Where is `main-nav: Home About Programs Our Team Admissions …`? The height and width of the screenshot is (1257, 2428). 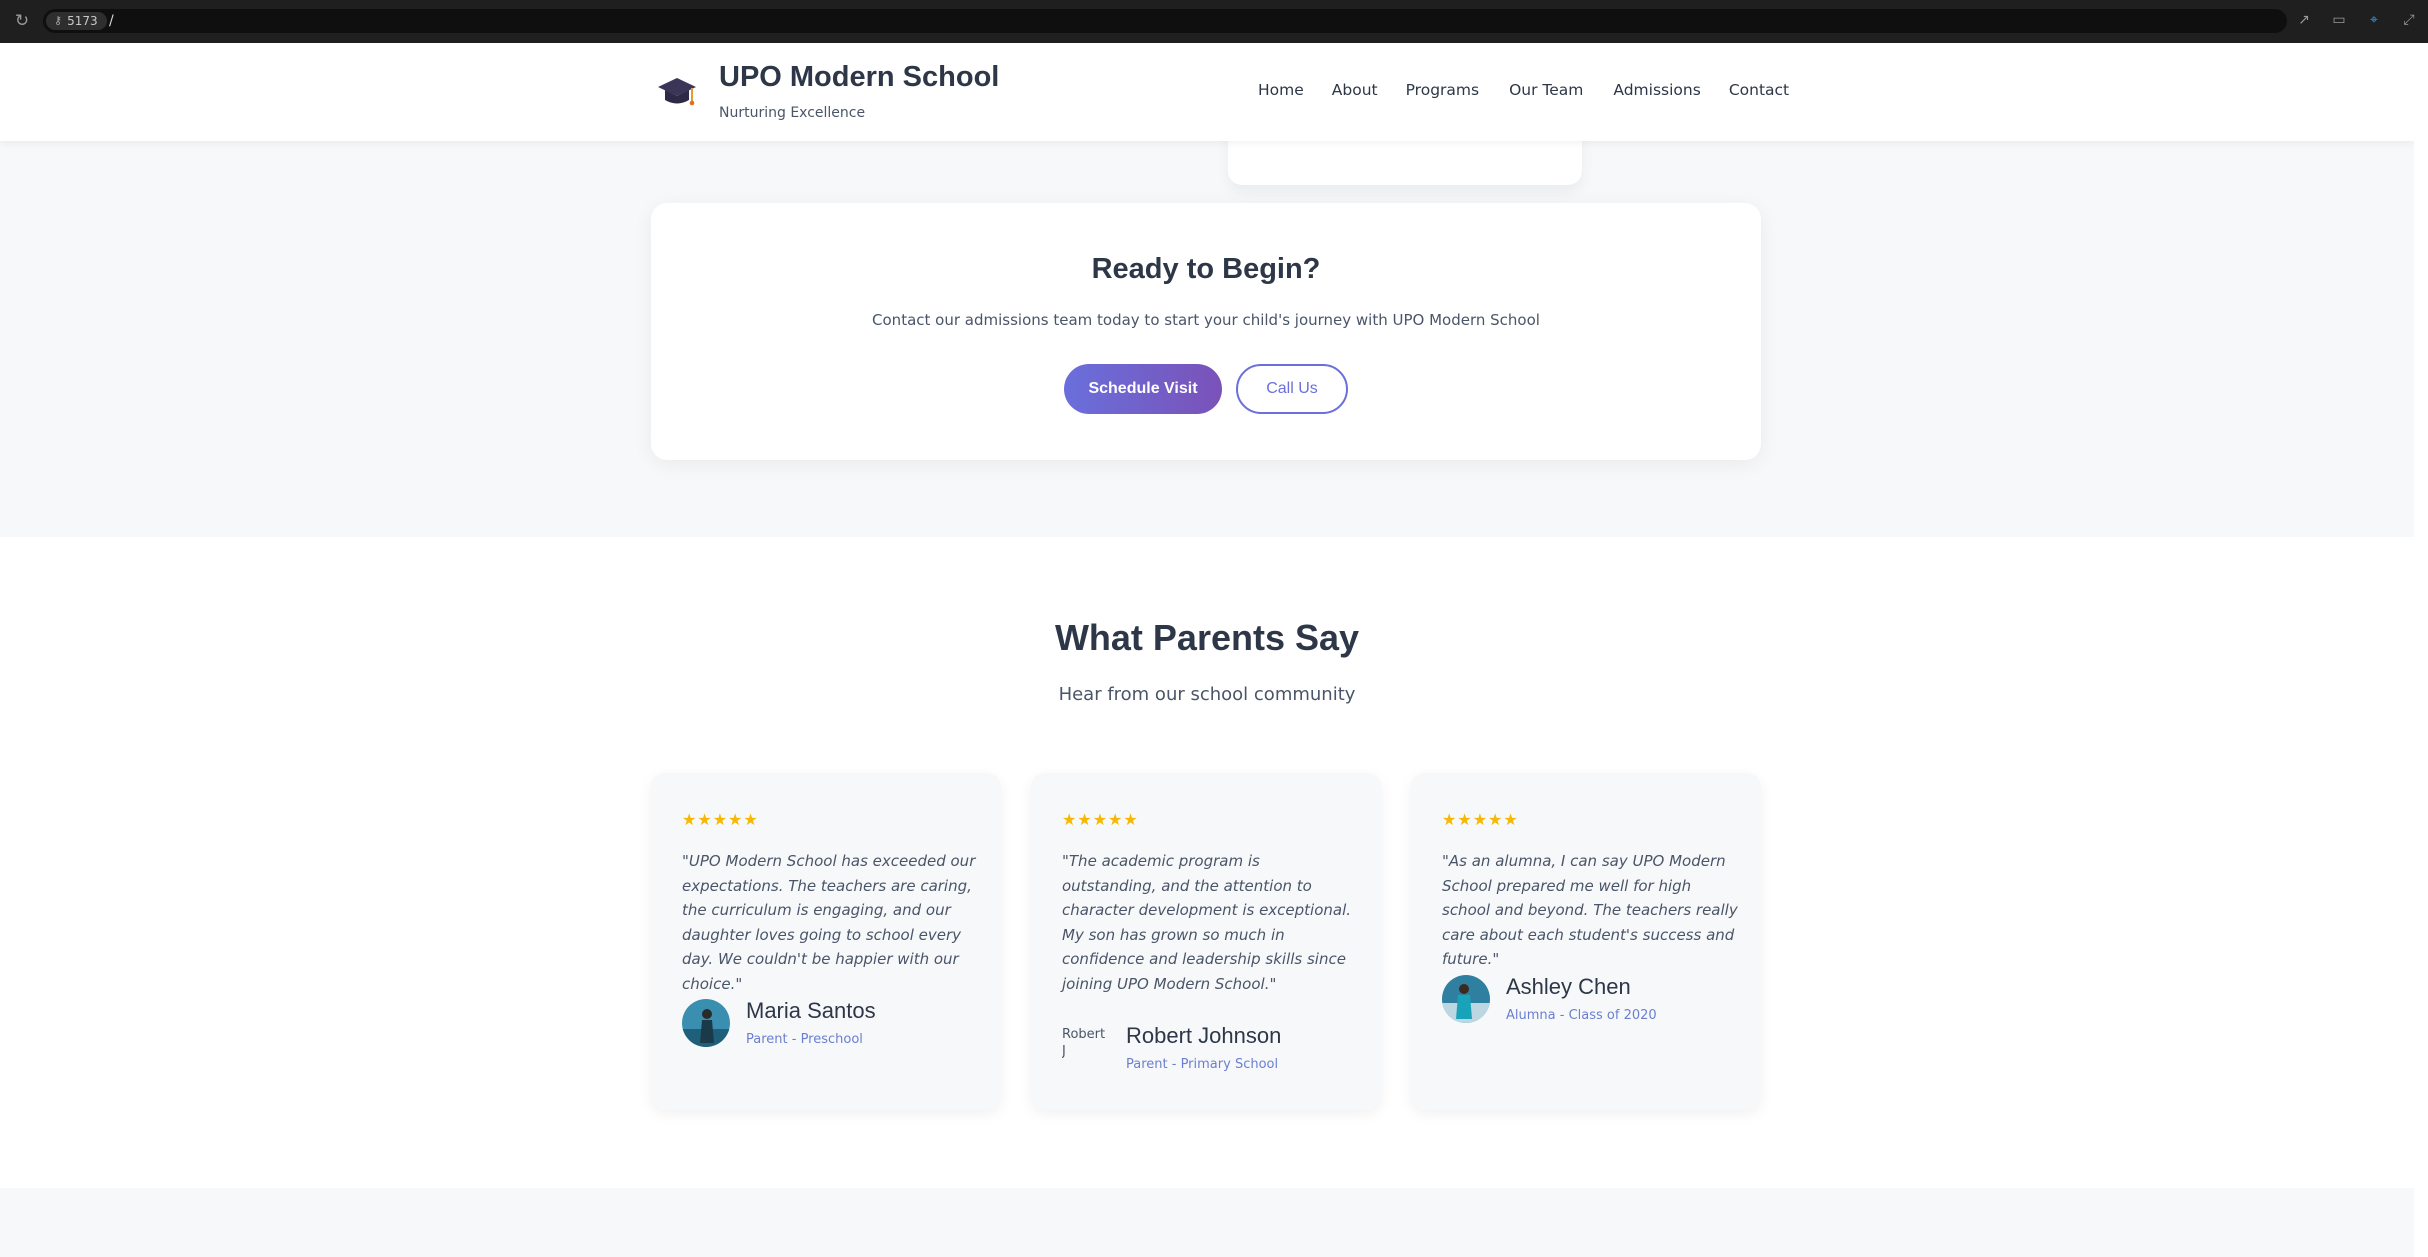
main-nav: Home About Programs Our Team Admissions … is located at coordinates (1523, 90).